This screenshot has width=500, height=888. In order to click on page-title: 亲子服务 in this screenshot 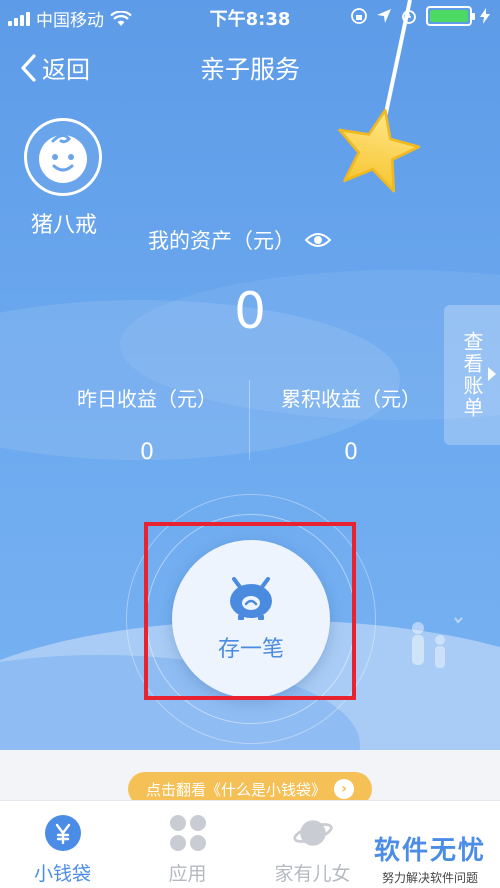, I will do `click(249, 69)`.